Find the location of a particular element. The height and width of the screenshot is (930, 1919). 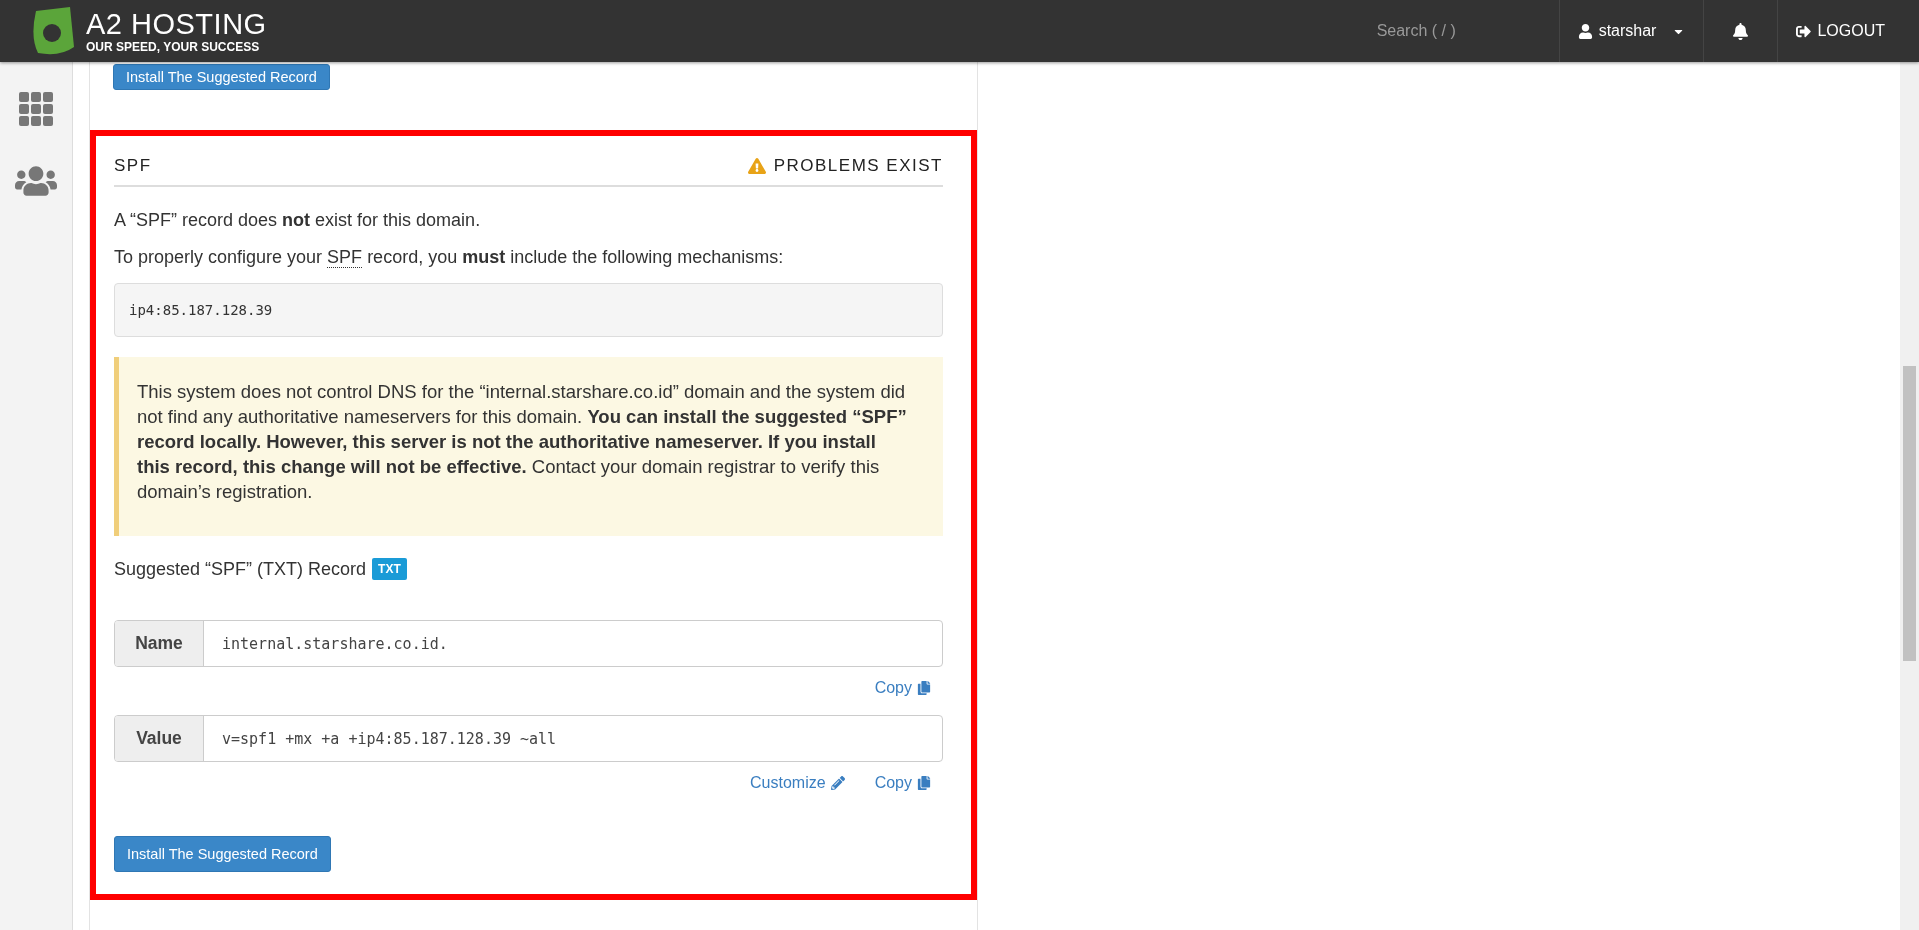

user-menu: starshar is located at coordinates (1627, 31).